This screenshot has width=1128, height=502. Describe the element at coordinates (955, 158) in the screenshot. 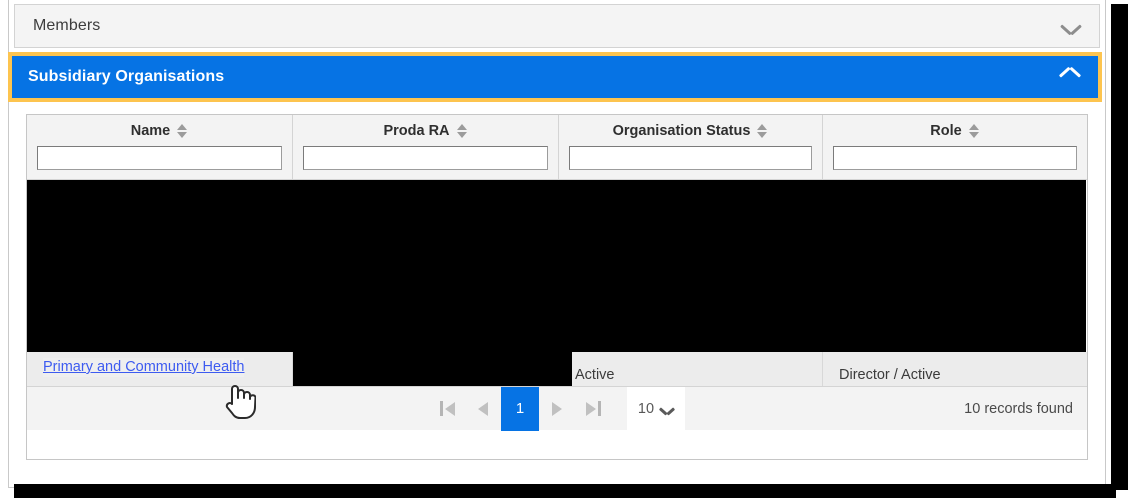

I see `filter-input-role` at that location.